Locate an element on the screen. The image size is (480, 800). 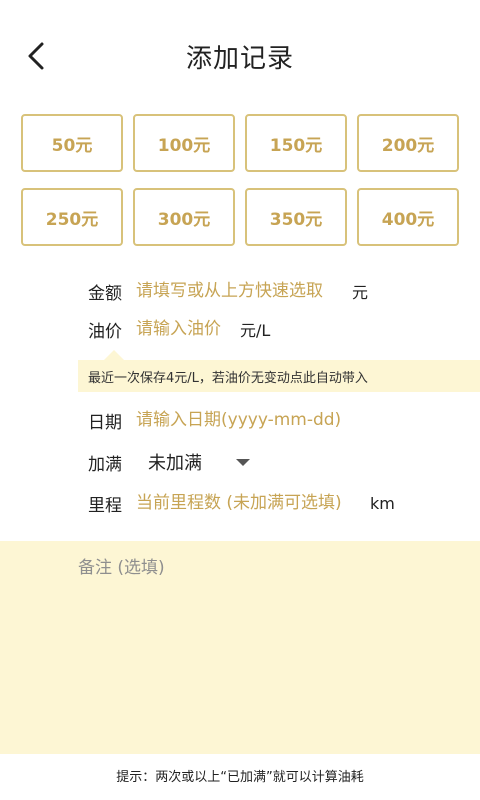
full-tank-value: 未加满 is located at coordinates (175, 463).